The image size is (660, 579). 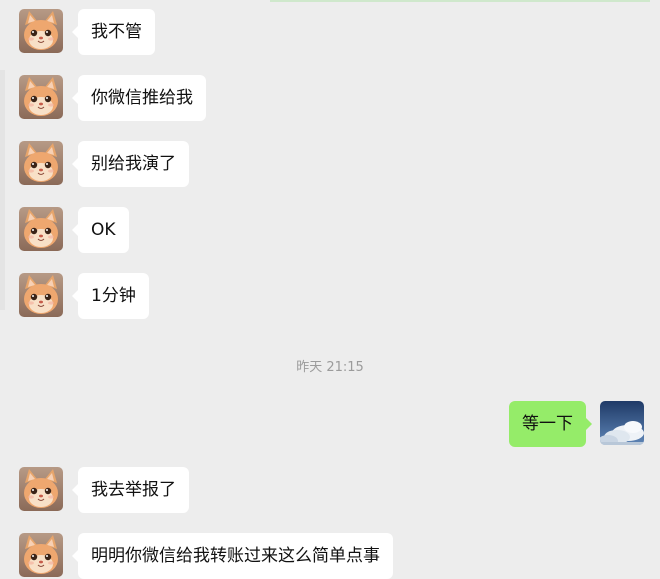 I want to click on self-avatar, so click(x=622, y=423).